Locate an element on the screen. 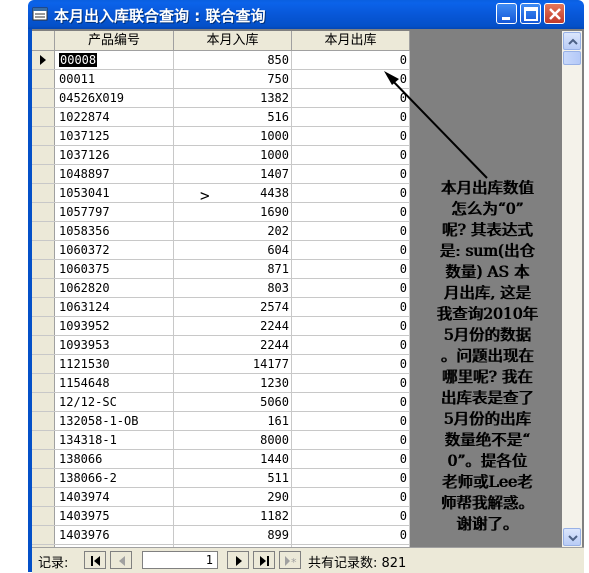  annotation-line: 老师或Lee老 is located at coordinates (487, 482).